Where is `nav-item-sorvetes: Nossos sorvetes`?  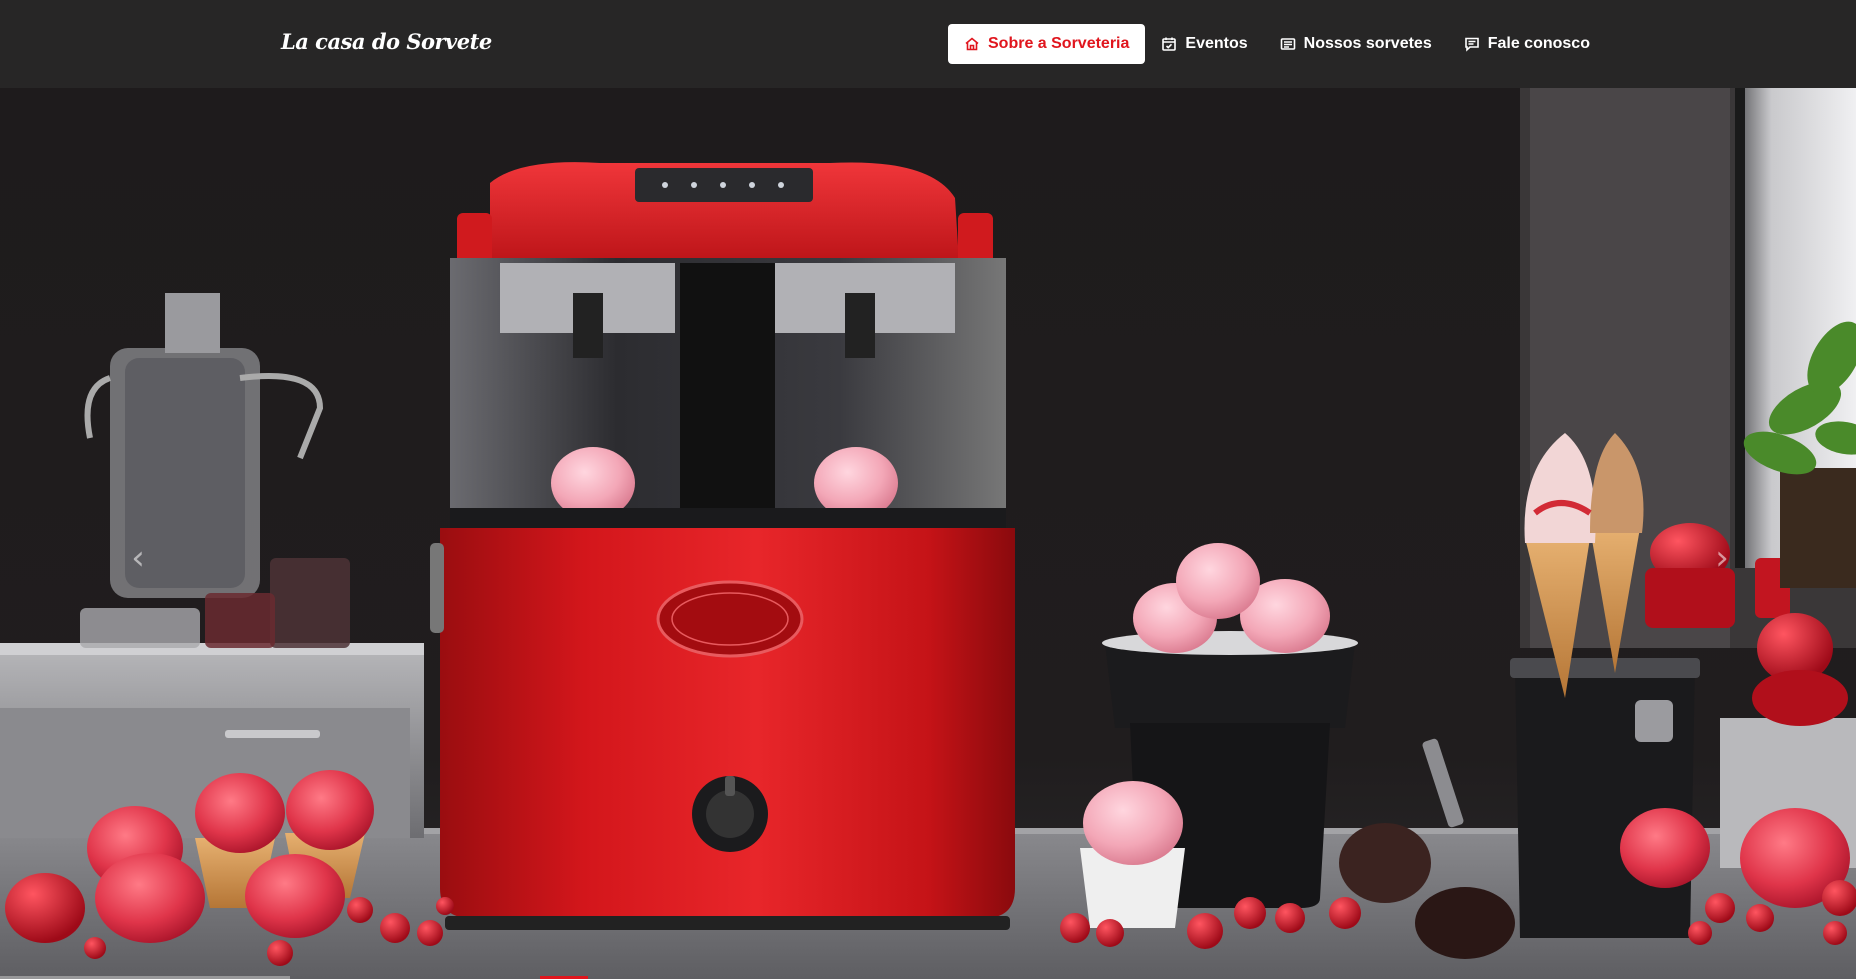
nav-item-sorvetes: Nossos sorvetes is located at coordinates (1356, 44).